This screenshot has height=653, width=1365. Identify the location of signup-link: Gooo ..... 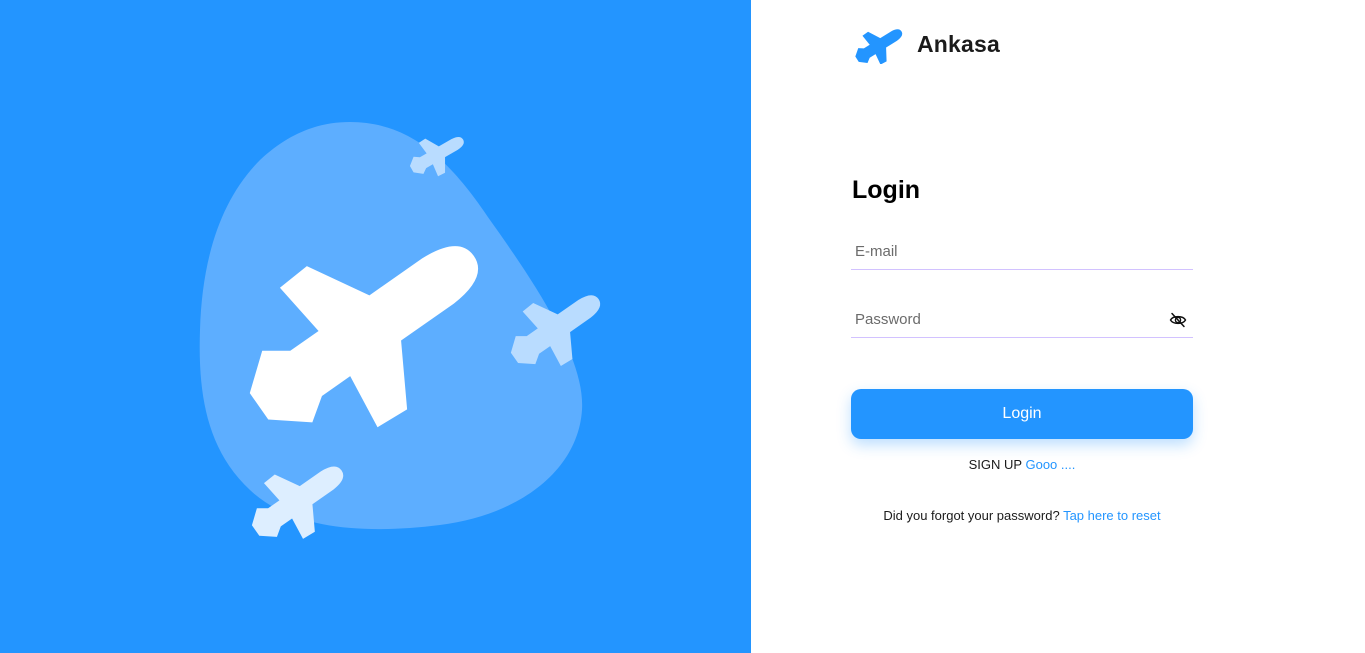
(1050, 464).